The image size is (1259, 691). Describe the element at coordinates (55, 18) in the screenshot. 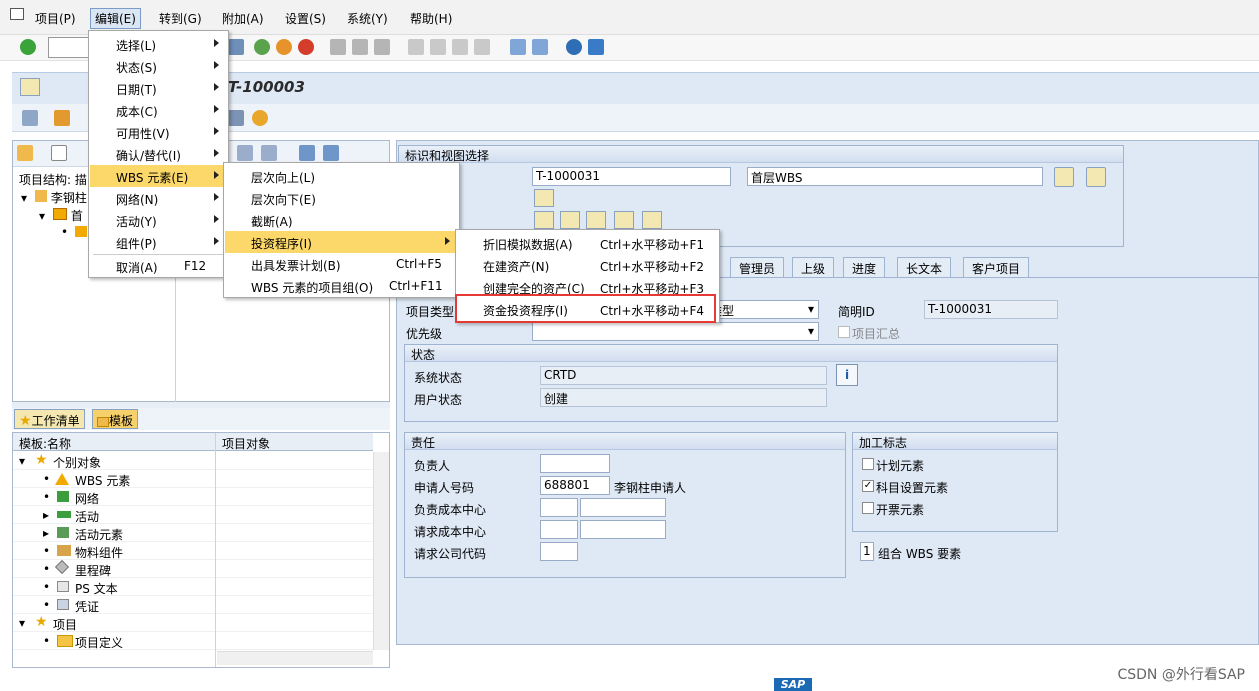

I see `menu-project: 项目(P)` at that location.